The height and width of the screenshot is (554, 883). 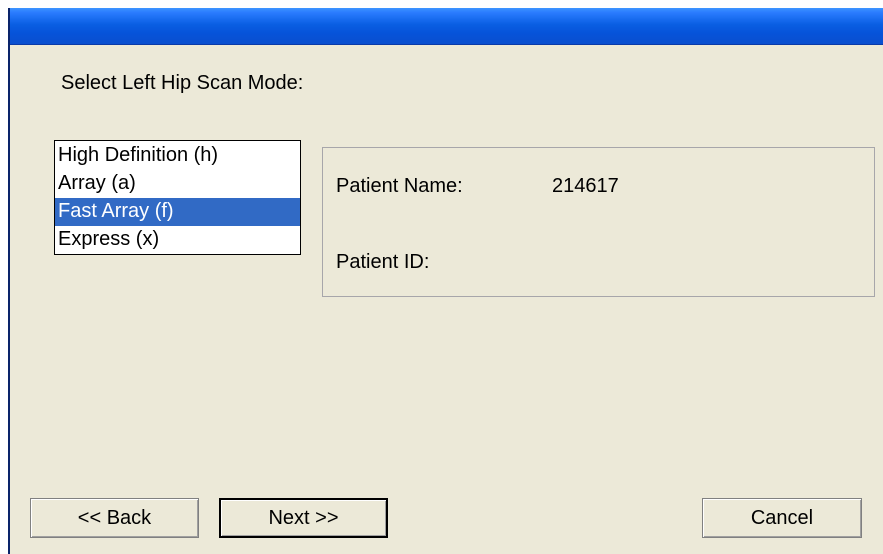 What do you see at coordinates (114, 518) in the screenshot?
I see `back-button: << Back` at bounding box center [114, 518].